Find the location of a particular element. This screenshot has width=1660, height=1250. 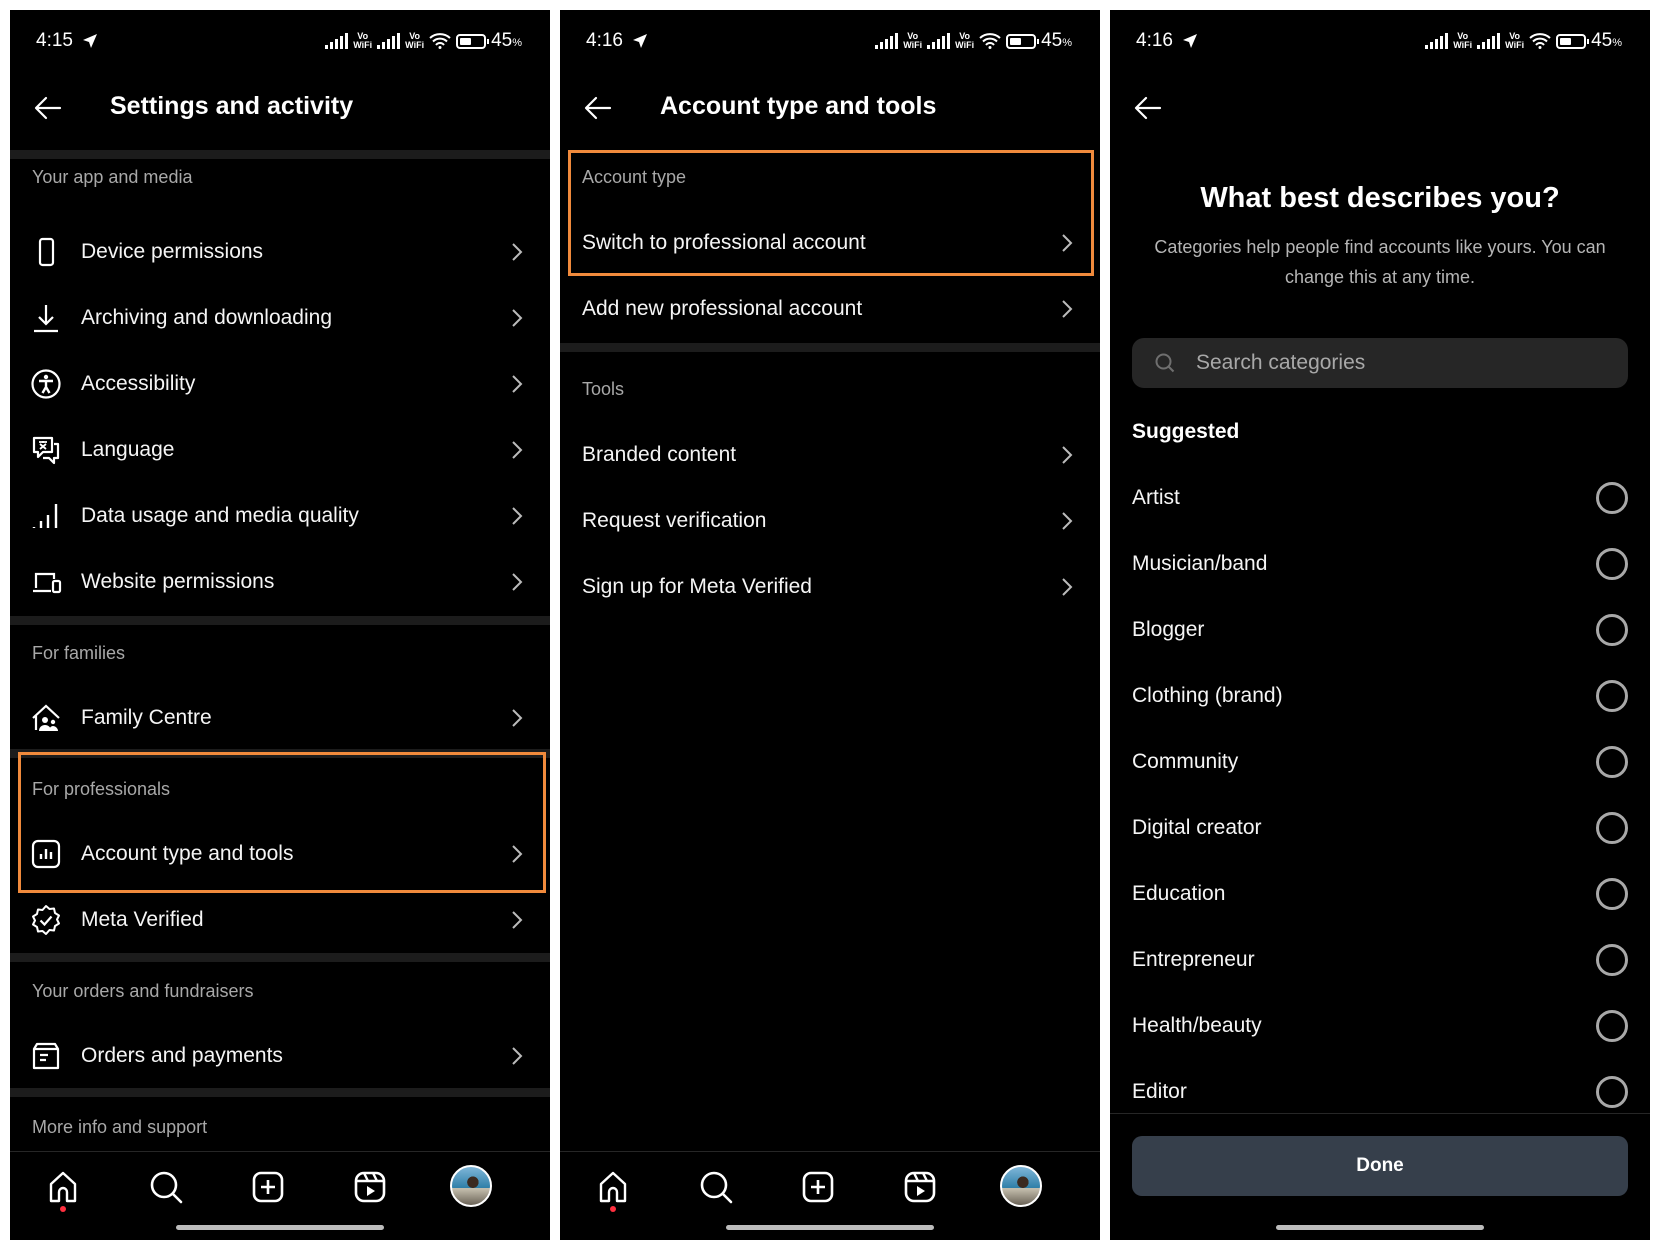

menu-item-account-type-tools: Account type and tools is located at coordinates (280, 854).